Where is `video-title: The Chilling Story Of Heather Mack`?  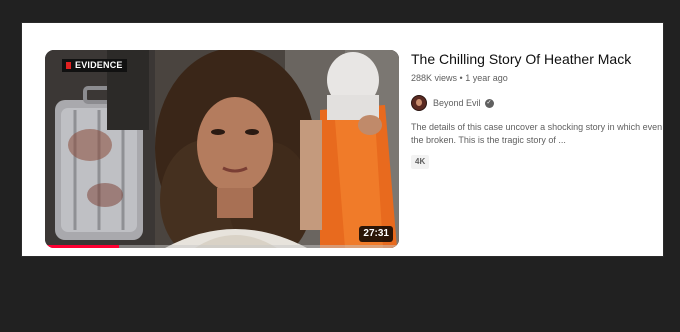 video-title: The Chilling Story Of Heather Mack is located at coordinates (541, 59).